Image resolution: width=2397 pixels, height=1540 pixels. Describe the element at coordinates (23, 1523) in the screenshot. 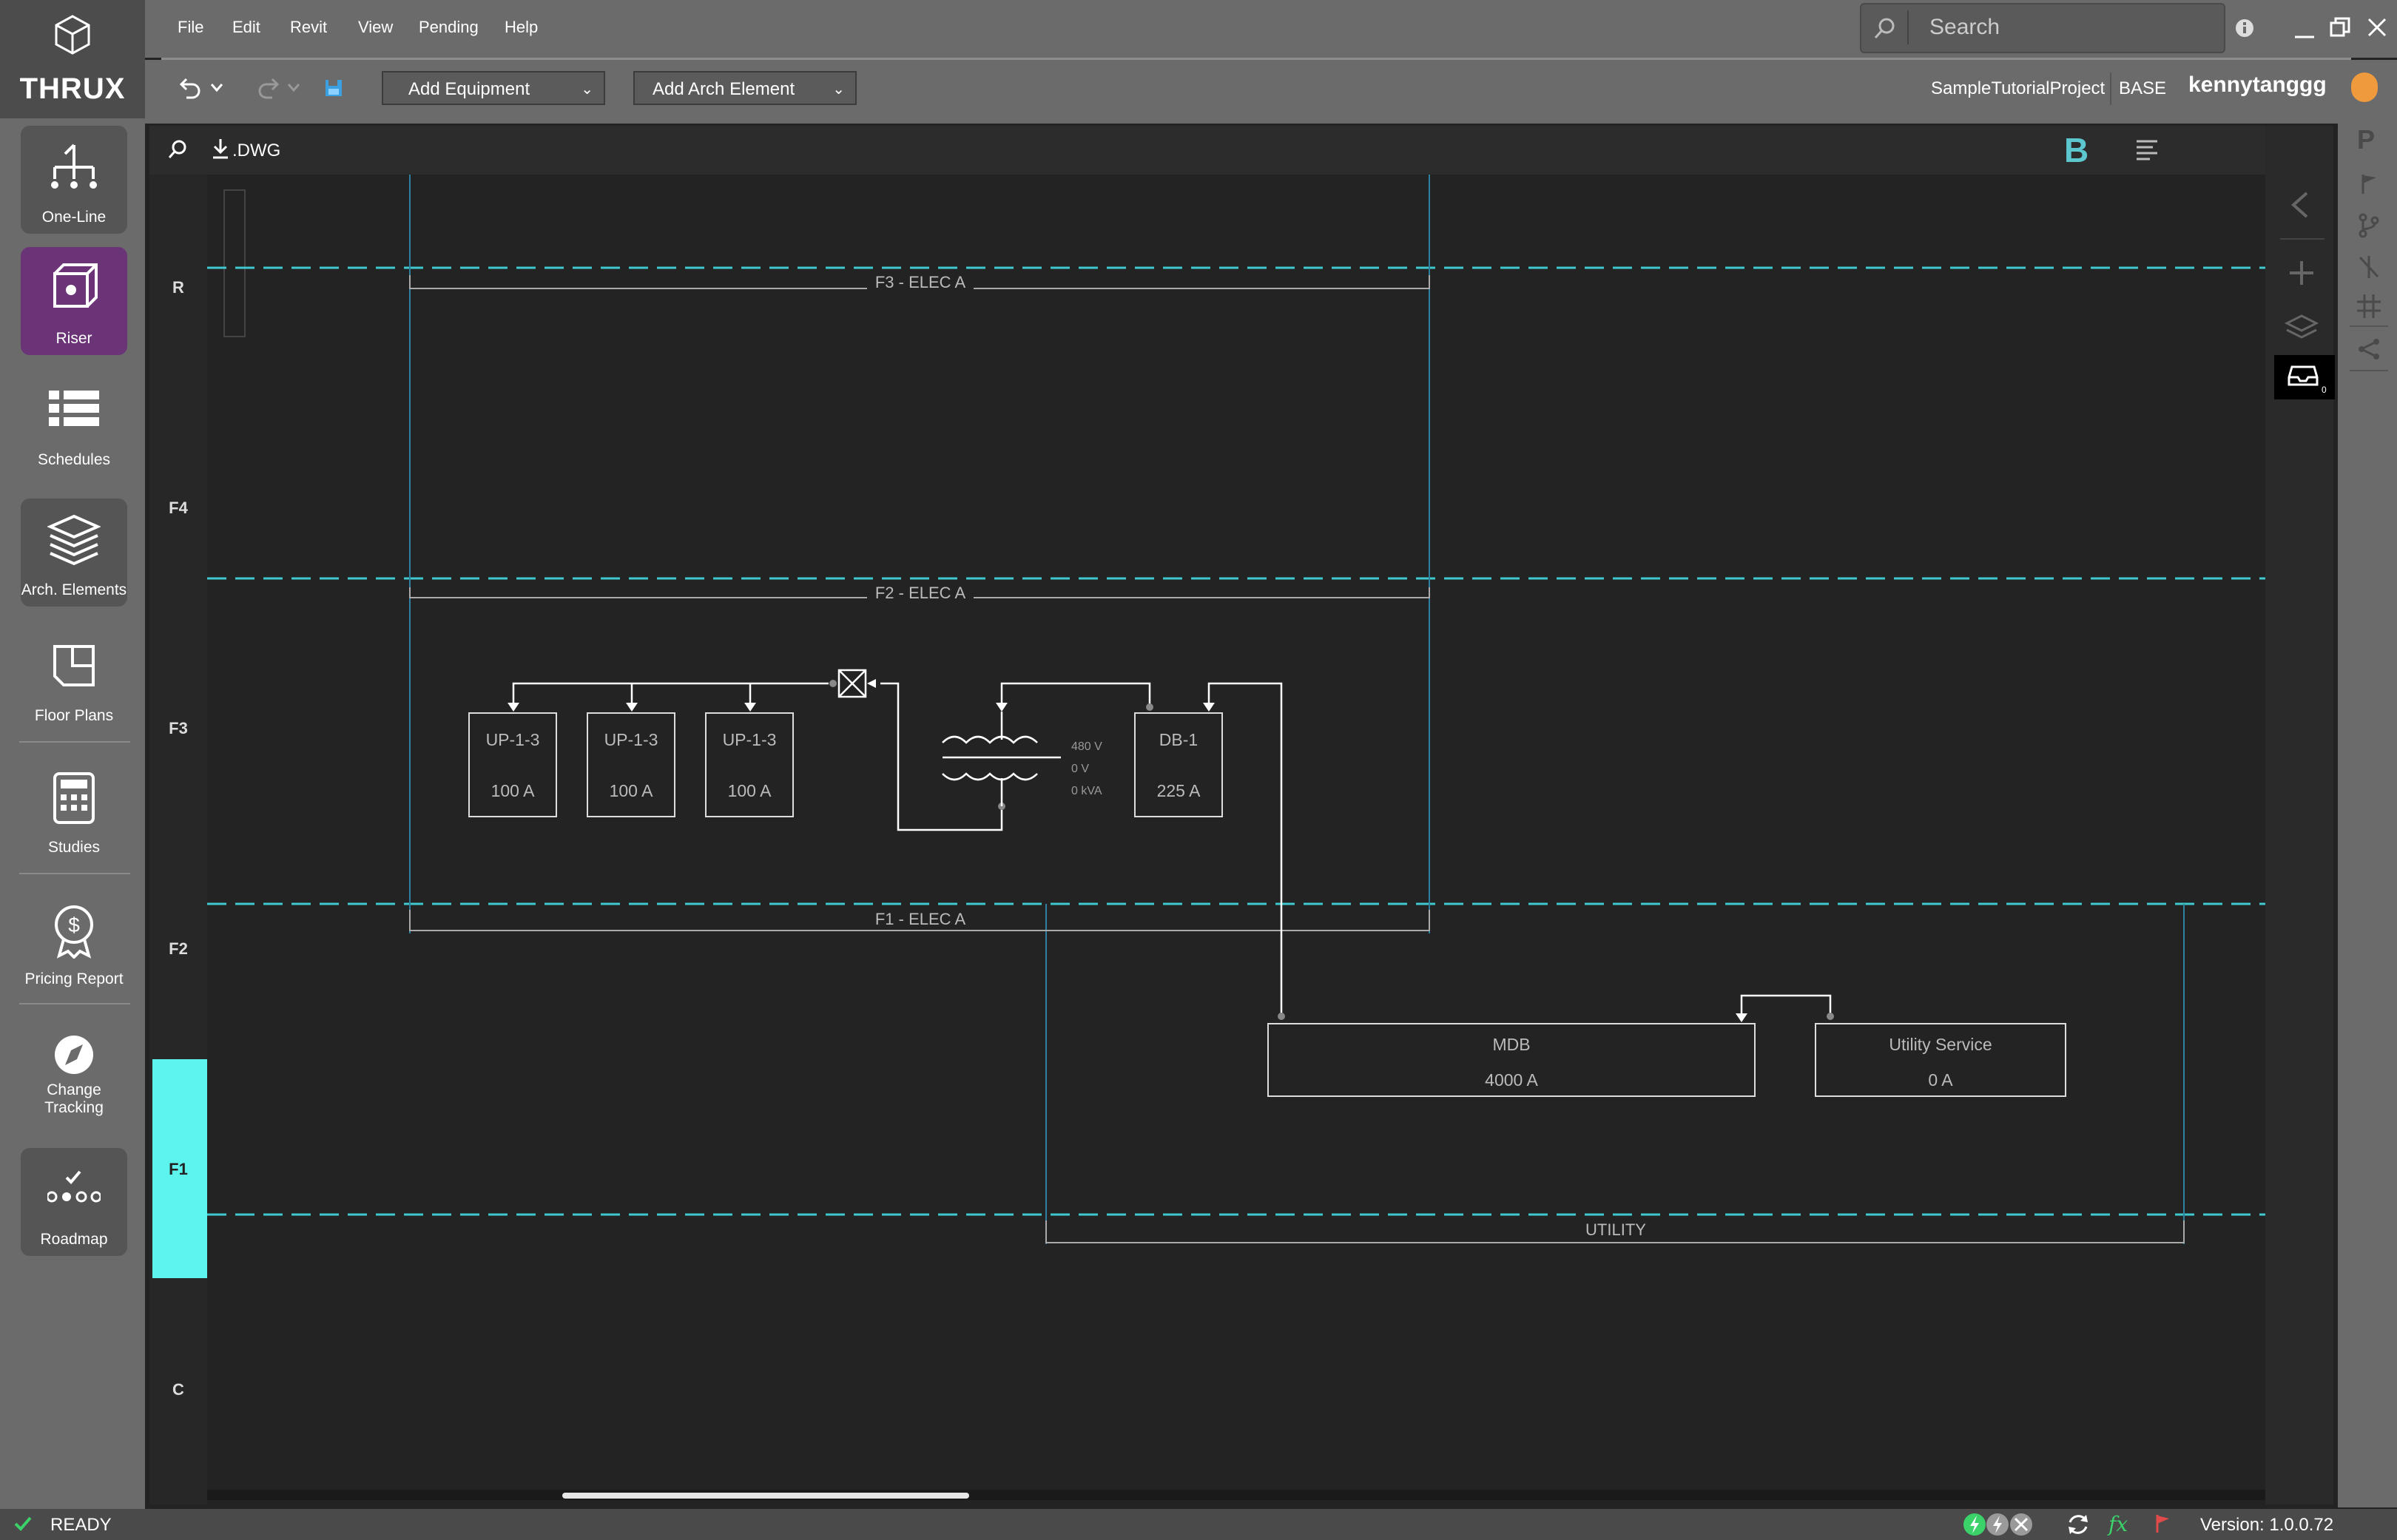

I see `check-icon` at that location.